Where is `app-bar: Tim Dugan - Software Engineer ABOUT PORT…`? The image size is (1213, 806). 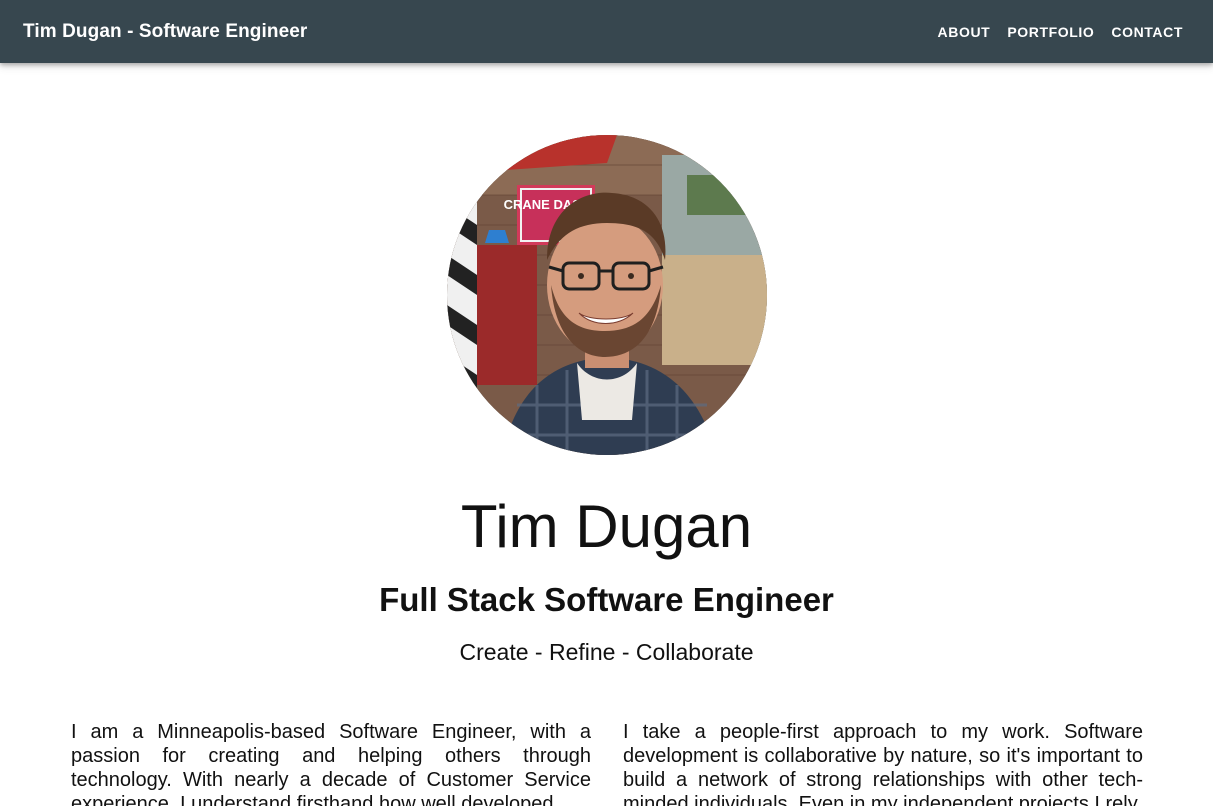 app-bar: Tim Dugan - Software Engineer ABOUT PORT… is located at coordinates (606, 31).